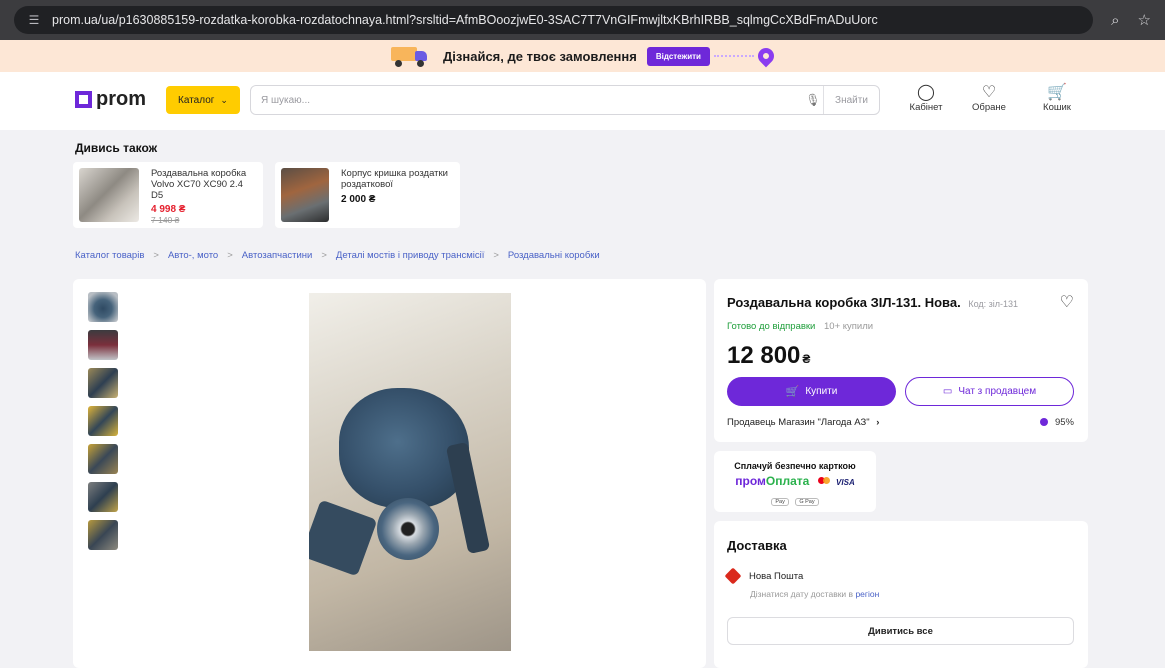  I want to click on delivery-note: Дізнатися дату доставки в регіон, so click(814, 594).